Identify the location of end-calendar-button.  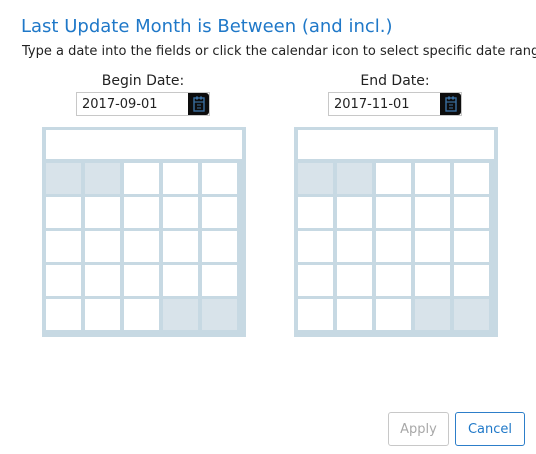
(450, 104).